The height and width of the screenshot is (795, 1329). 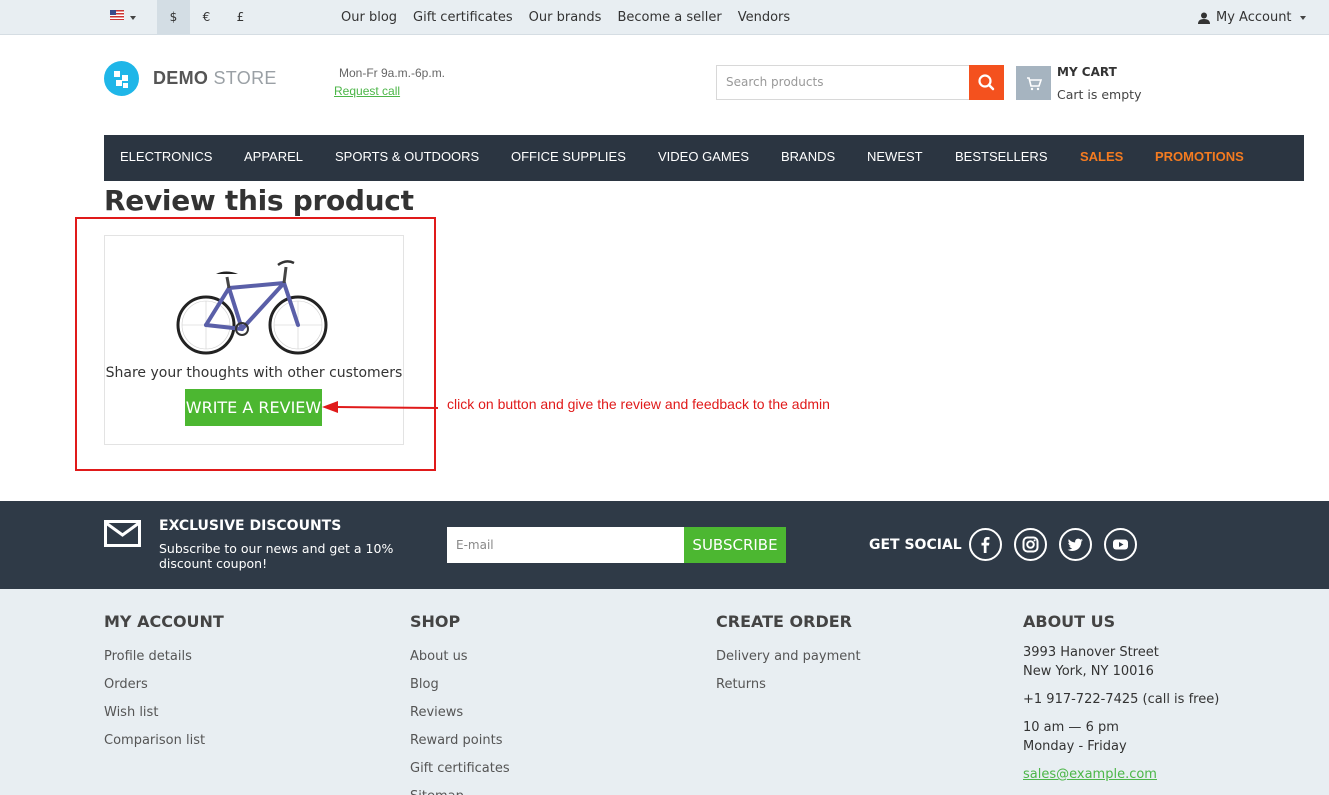 What do you see at coordinates (788, 685) in the screenshot?
I see `footer-link-returns: Returns` at bounding box center [788, 685].